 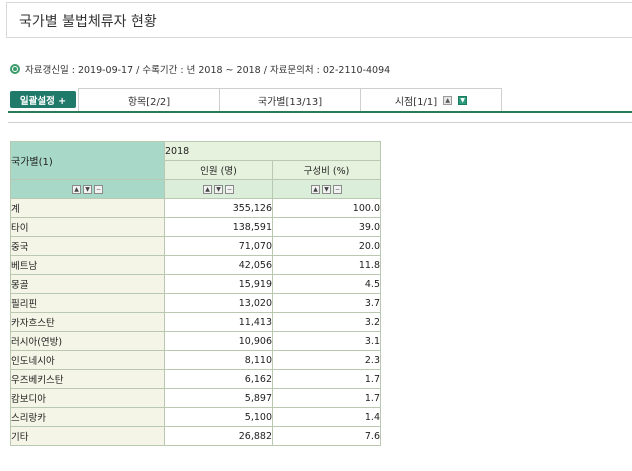 I want to click on count-sort-controls: ▲ ▼ −, so click(x=218, y=189).